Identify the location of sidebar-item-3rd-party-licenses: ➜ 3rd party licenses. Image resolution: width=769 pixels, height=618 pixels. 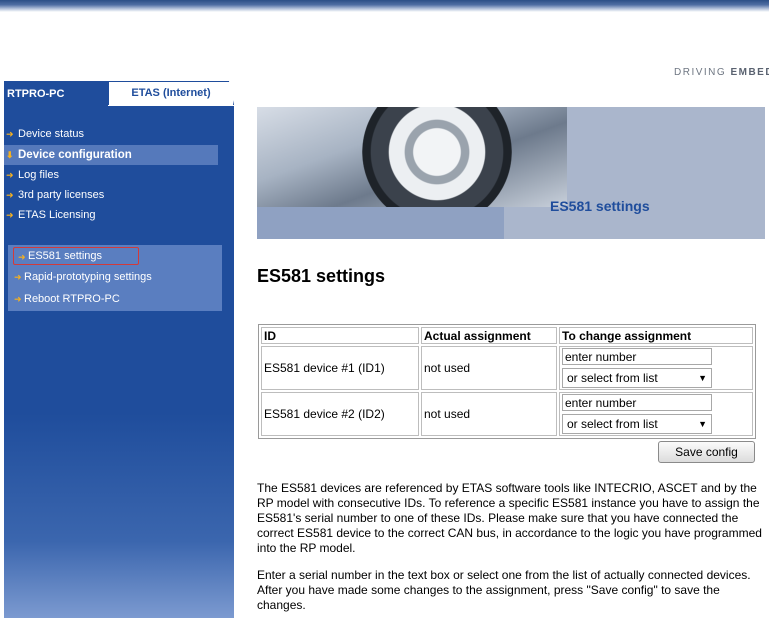
(111, 195).